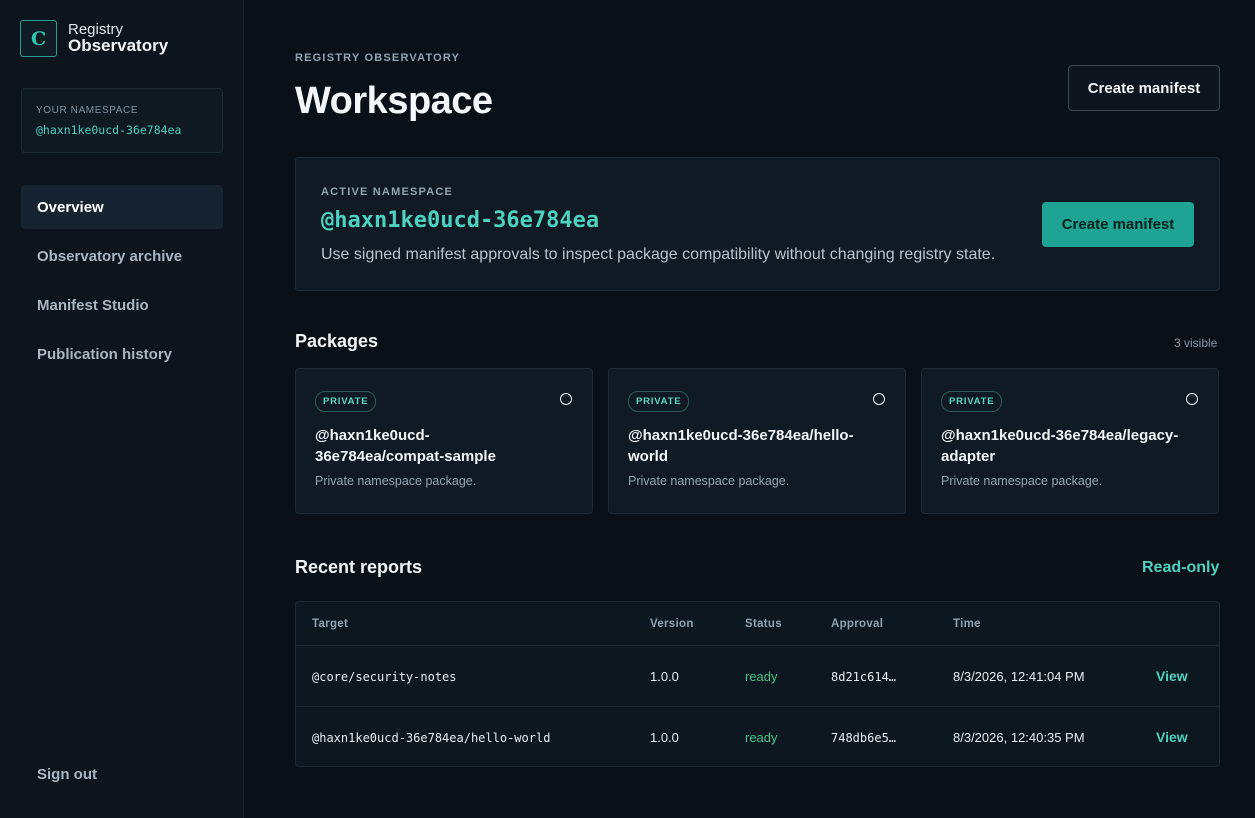 This screenshot has height=818, width=1255. Describe the element at coordinates (122, 305) in the screenshot. I see `sidebar-item-manifest-studio: Manifest Studio` at that location.